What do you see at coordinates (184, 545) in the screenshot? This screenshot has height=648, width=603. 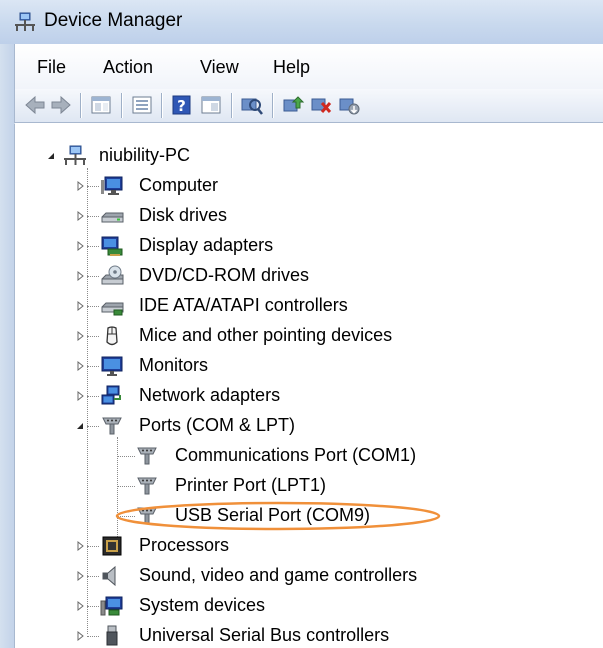 I see `tree-item-label: Processors` at bounding box center [184, 545].